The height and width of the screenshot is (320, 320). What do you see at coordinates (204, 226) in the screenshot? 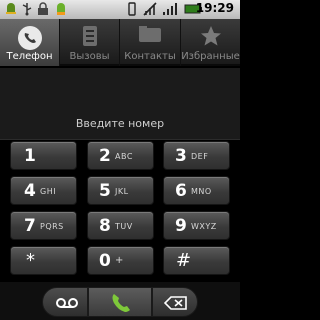
I see `key-letters: WXYZ` at bounding box center [204, 226].